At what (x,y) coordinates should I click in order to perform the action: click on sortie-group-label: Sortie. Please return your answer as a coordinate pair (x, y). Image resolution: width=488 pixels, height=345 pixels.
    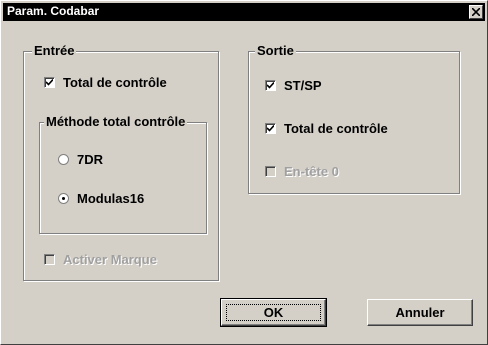
    Looking at the image, I should click on (275, 50).